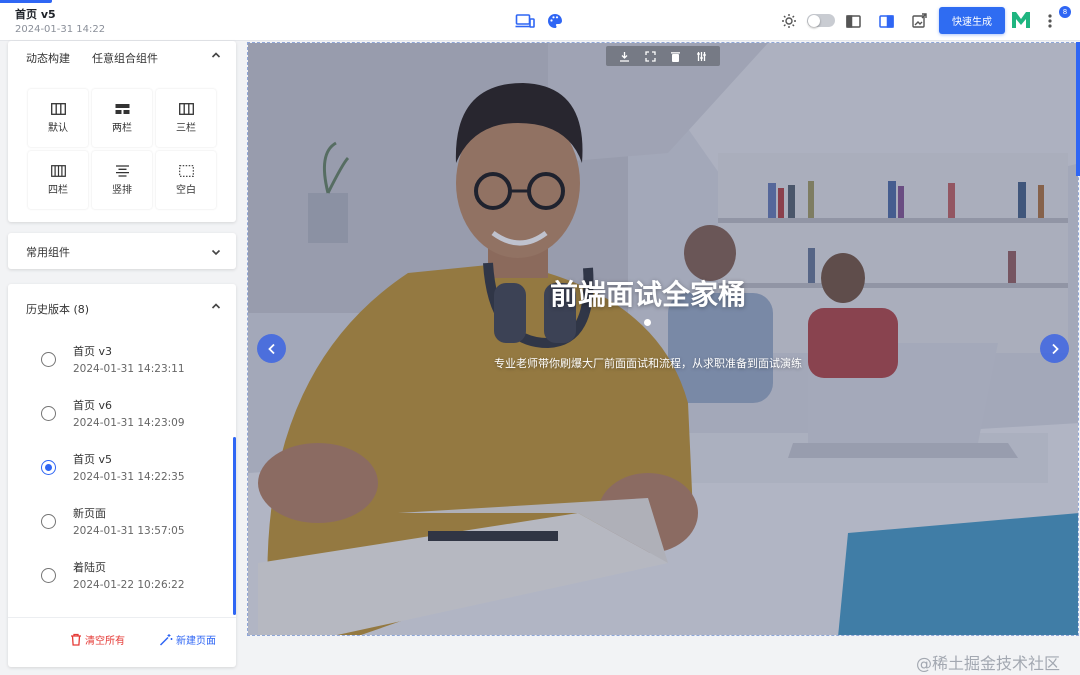  What do you see at coordinates (122, 524) in the screenshot?
I see `history-item: 新页面 2024-01-31 13:57:05` at bounding box center [122, 524].